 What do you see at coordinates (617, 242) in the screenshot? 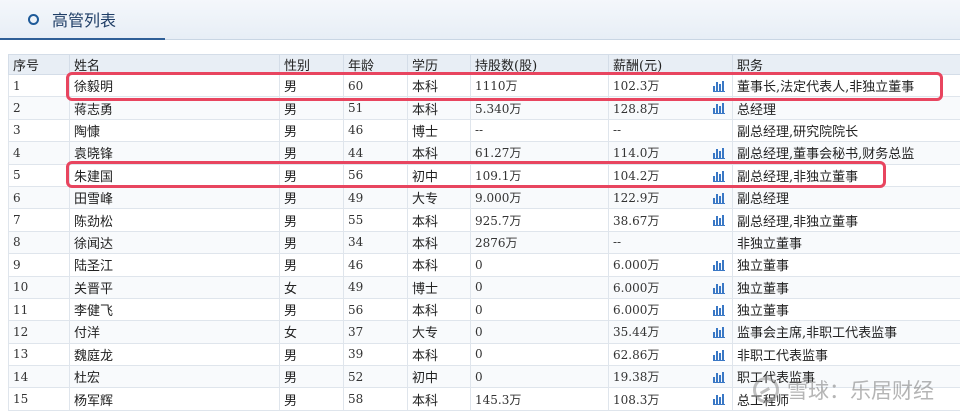
I see `cell-salary-text: --` at bounding box center [617, 242].